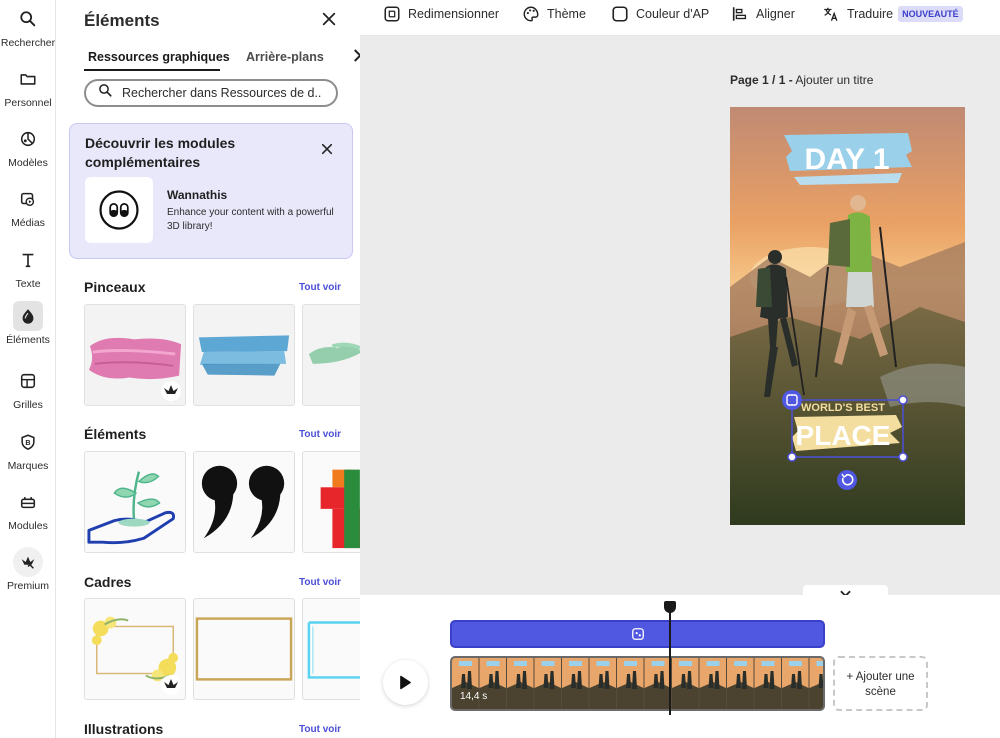 This screenshot has width=1000, height=738. Describe the element at coordinates (320, 729) in the screenshot. I see `see-all-illustrations-link: Tout voir` at that location.